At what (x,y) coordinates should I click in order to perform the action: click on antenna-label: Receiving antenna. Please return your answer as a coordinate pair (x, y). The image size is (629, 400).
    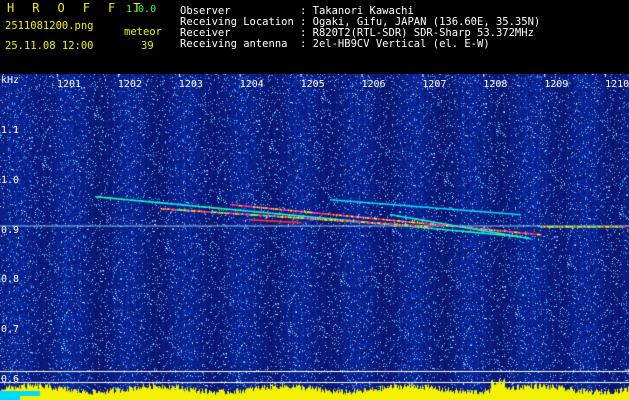
    Looking at the image, I should click on (234, 44).